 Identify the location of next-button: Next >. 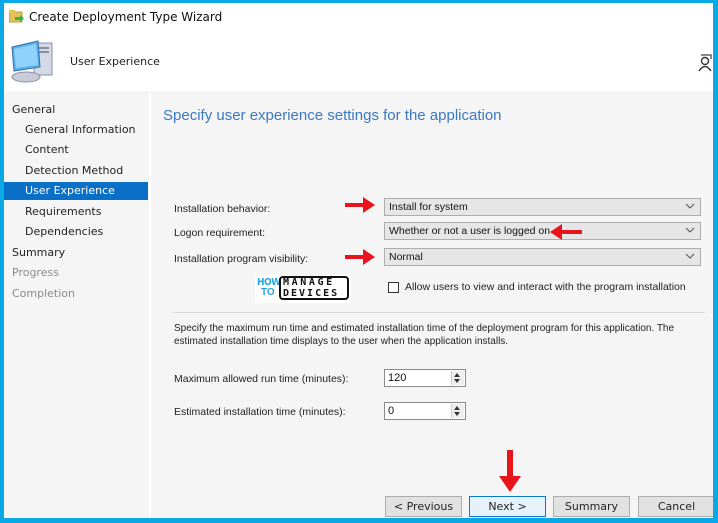
(507, 506).